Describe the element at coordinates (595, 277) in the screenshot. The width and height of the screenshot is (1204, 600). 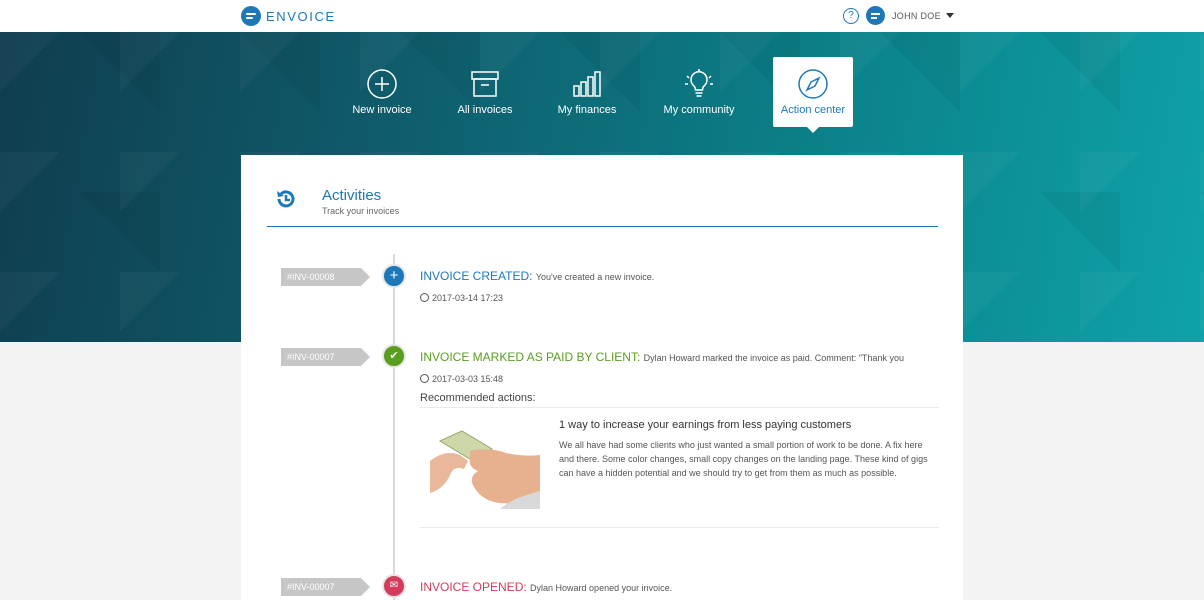
I see `event-detail: You've created a new invoice.` at that location.